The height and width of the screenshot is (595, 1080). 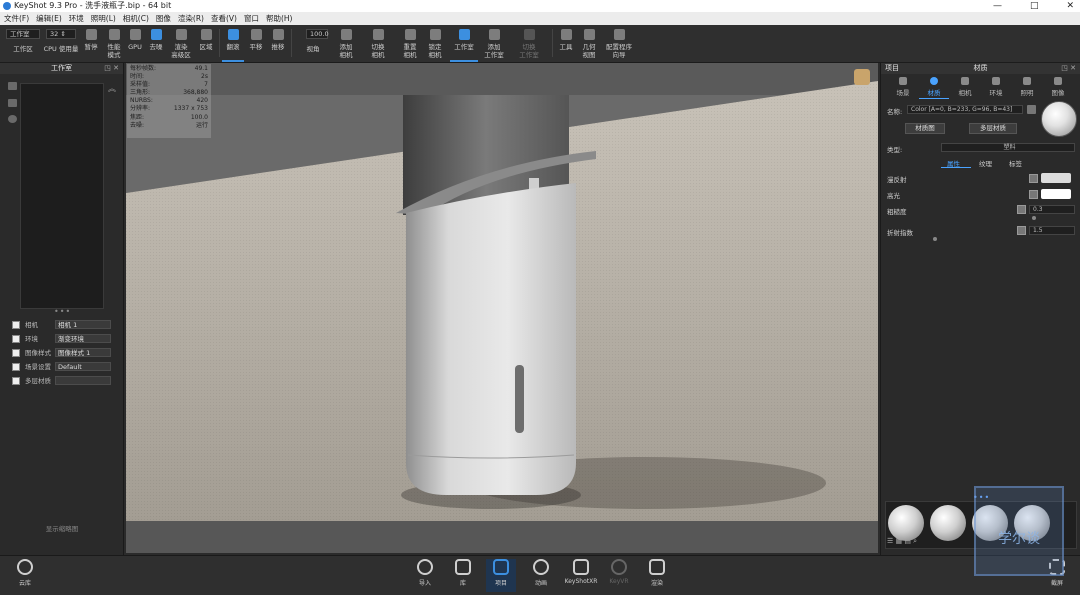 What do you see at coordinates (23, 34) in the screenshot?
I see `workspace-select: 工作室` at bounding box center [23, 34].